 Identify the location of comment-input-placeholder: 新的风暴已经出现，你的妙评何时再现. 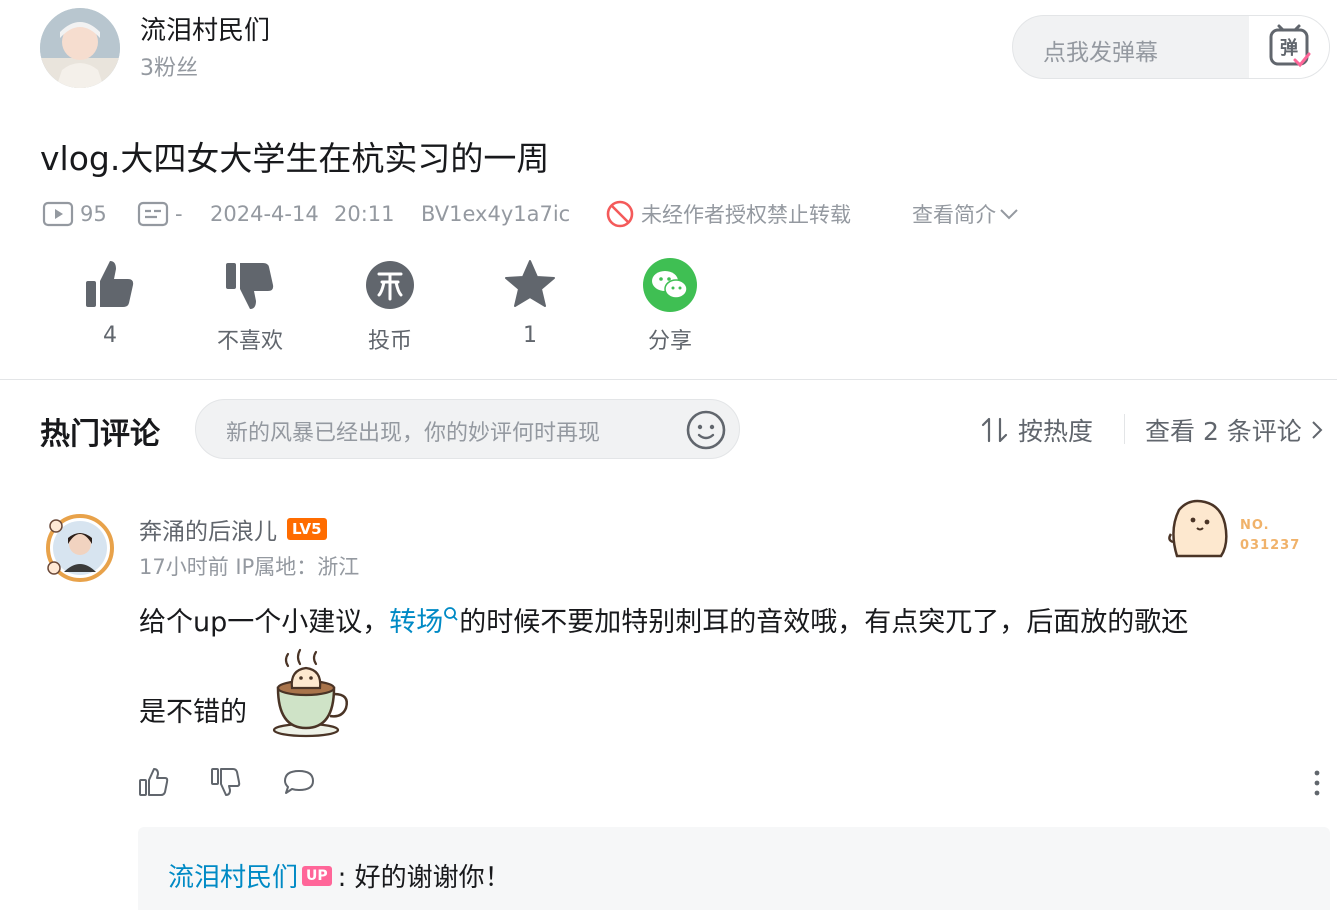
(413, 433).